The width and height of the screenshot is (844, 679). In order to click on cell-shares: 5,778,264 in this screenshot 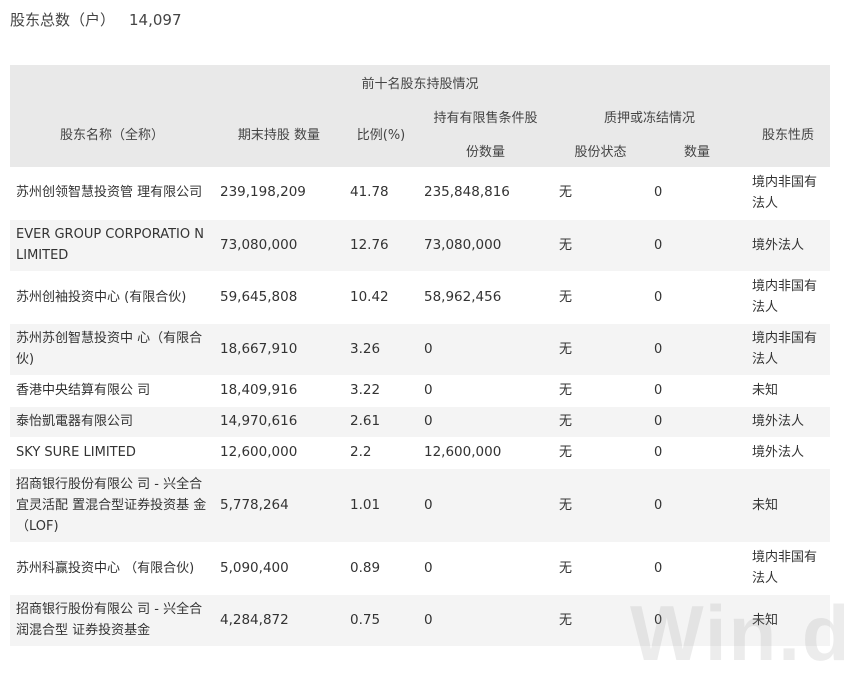, I will do `click(279, 505)`.